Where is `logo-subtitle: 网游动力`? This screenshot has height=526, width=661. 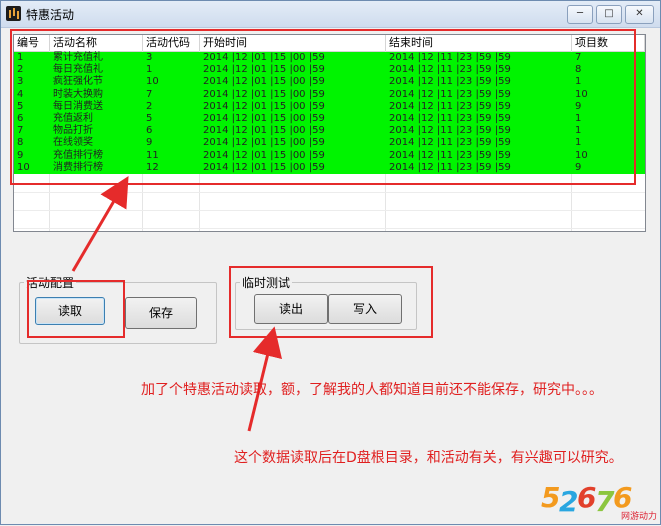
logo-subtitle: 网游动力 is located at coordinates (639, 517).